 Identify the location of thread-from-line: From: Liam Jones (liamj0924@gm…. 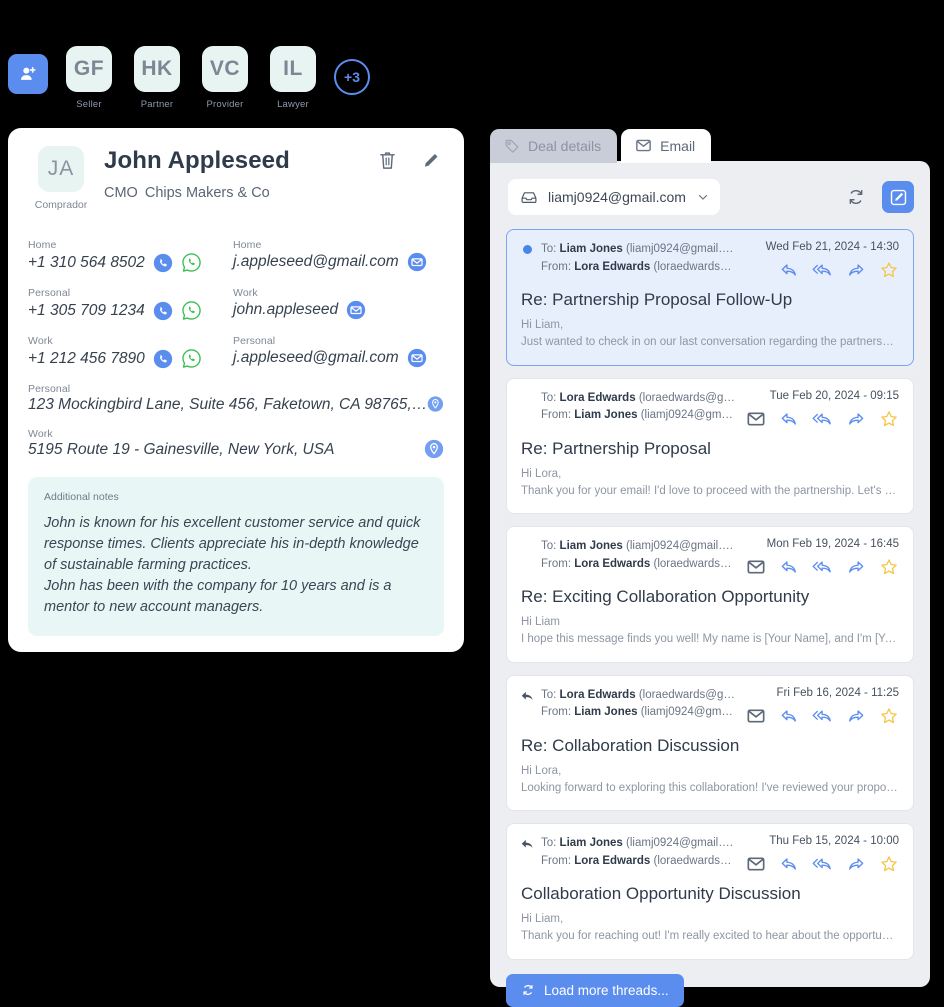
(643, 416).